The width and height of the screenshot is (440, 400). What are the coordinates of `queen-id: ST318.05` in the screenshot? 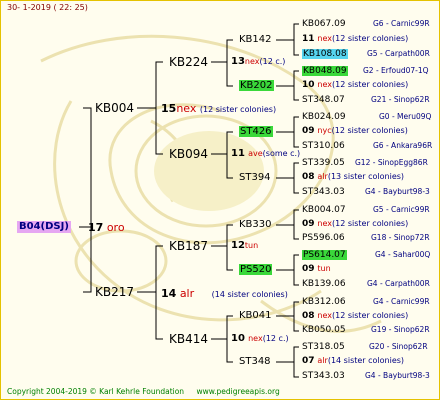 It's located at (323, 347).